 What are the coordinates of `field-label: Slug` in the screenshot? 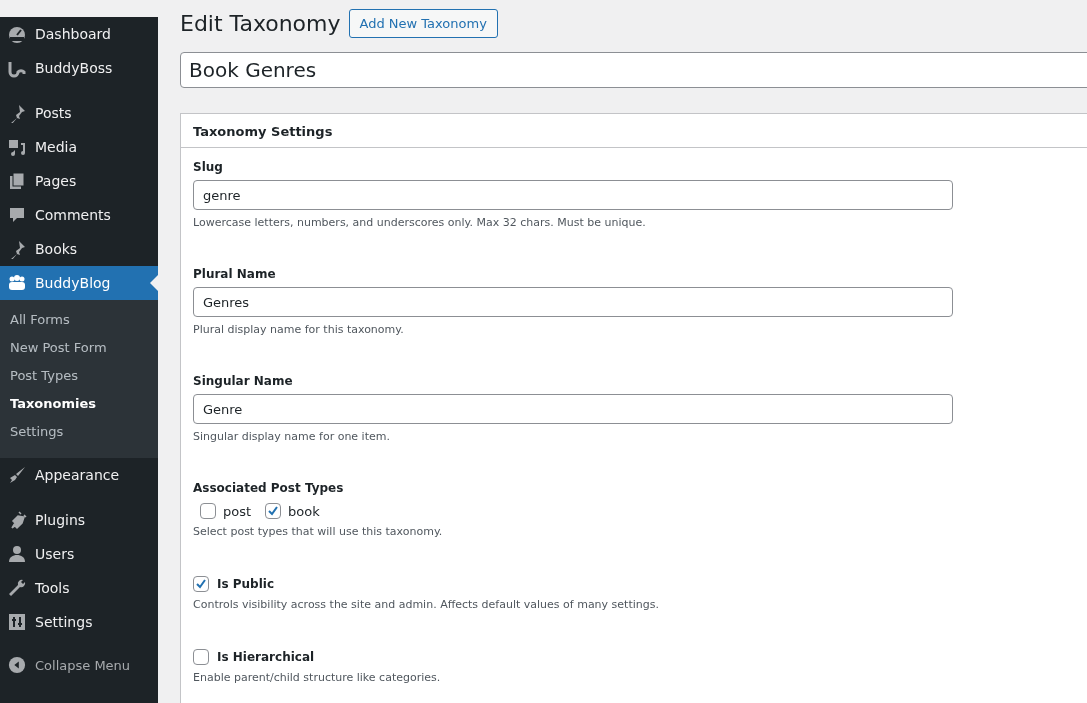 It's located at (208, 167).